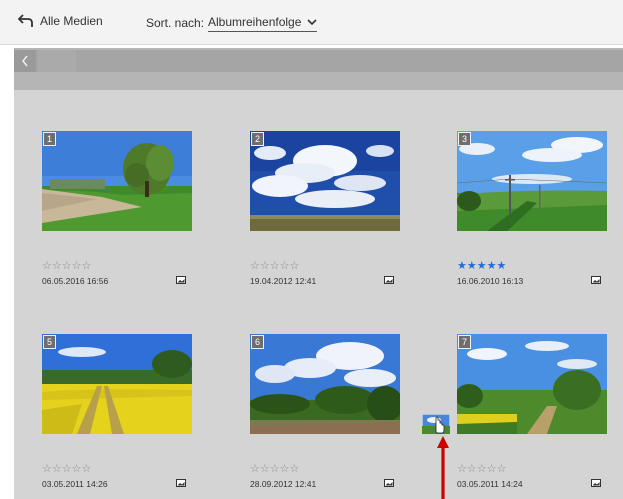  I want to click on star-rating: ★★★★★, so click(481, 265).